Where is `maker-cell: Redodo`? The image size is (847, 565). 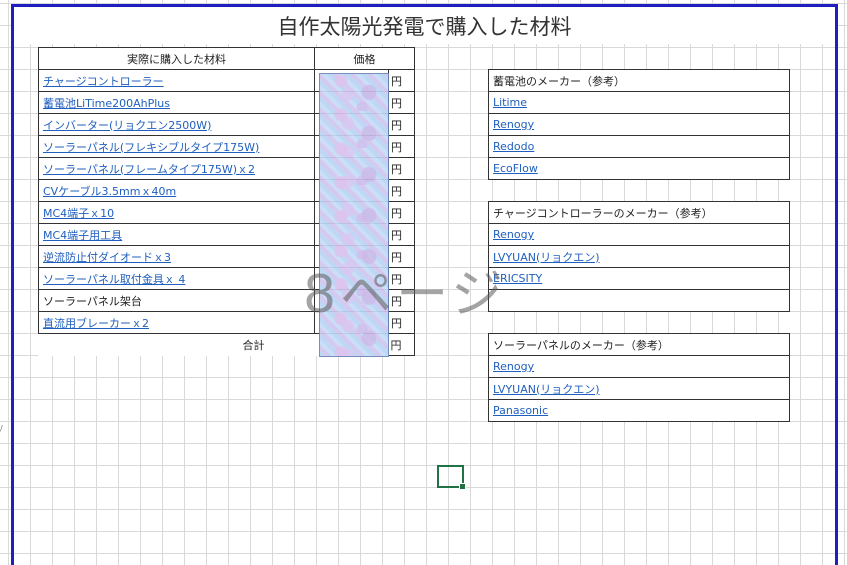
maker-cell: Redodo is located at coordinates (639, 146).